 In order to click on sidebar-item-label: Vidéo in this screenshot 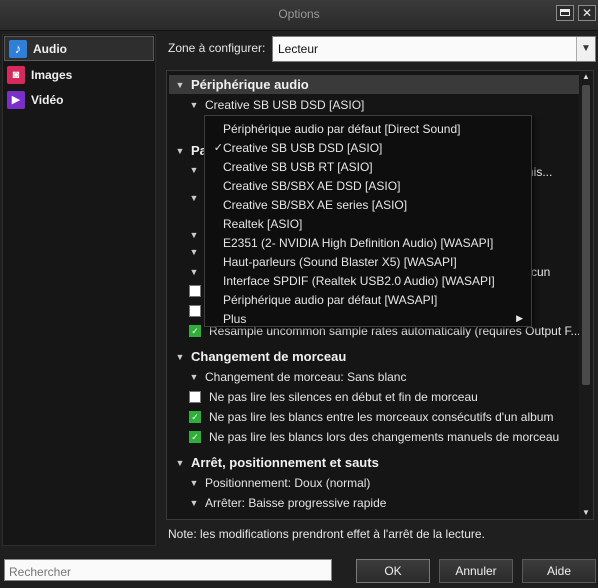, I will do `click(47, 99)`.